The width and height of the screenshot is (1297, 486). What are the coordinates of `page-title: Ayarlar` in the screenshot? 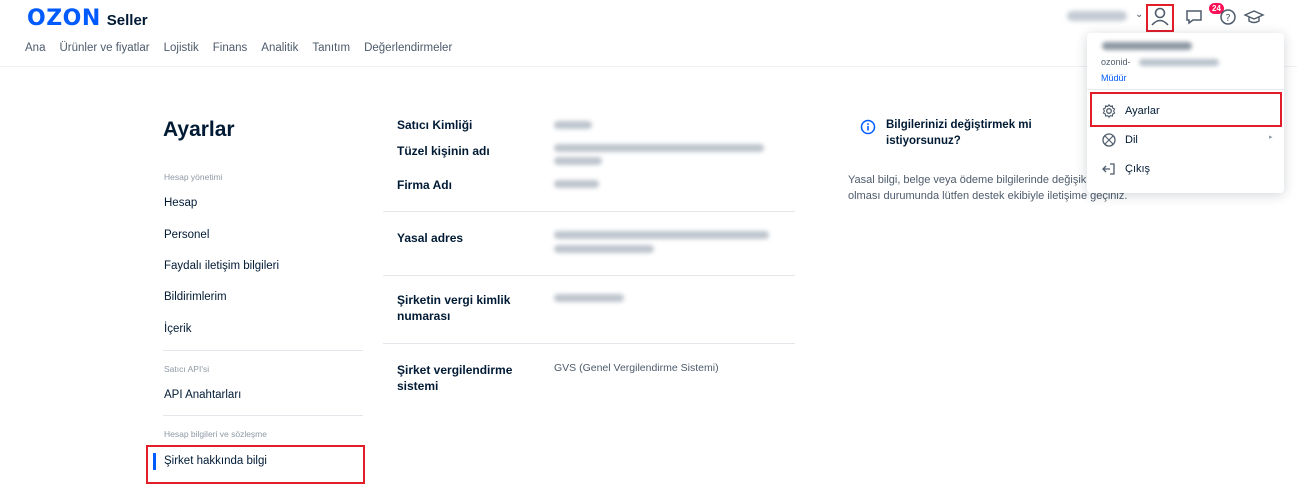 It's located at (199, 129).